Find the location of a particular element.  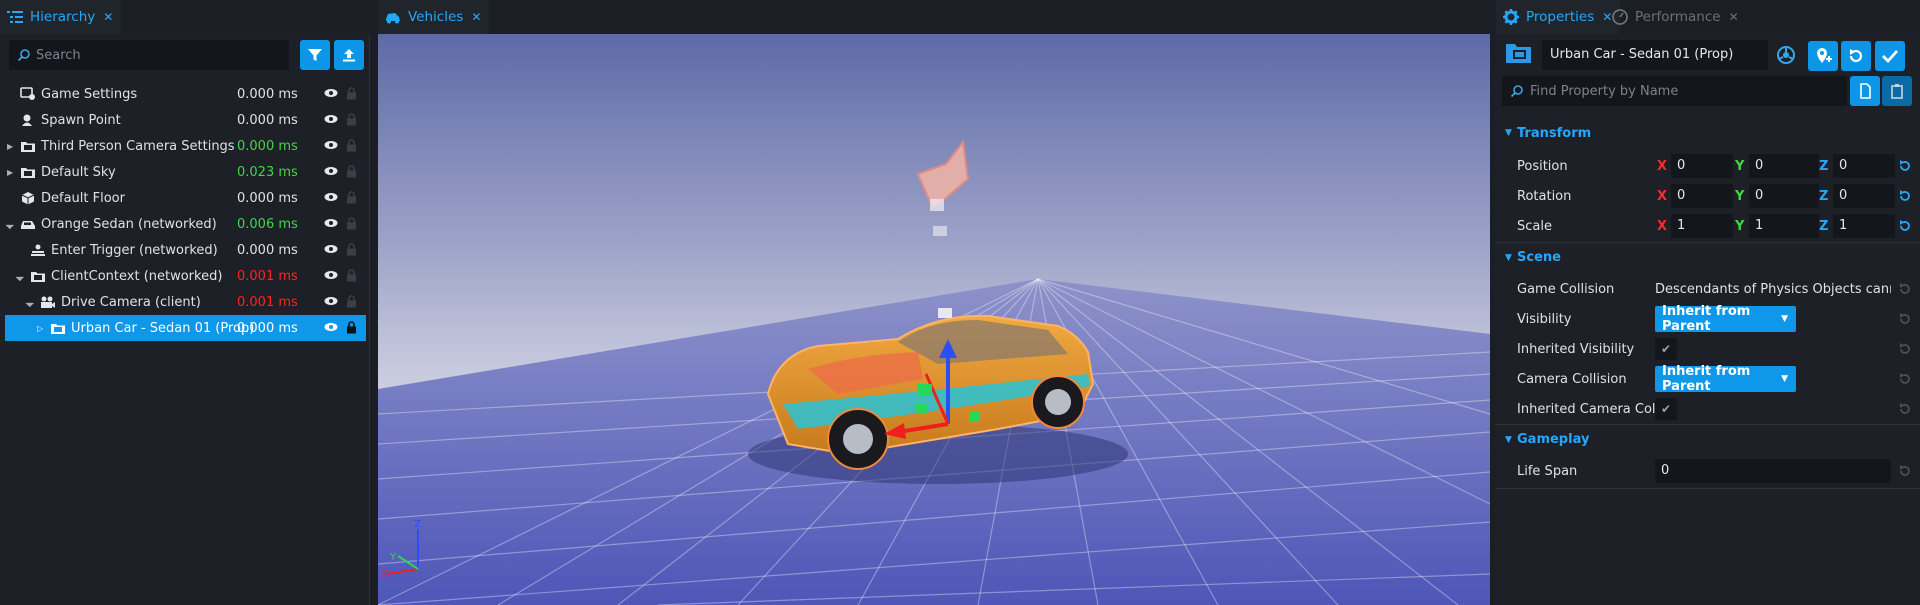

performance-icon is located at coordinates (1620, 17).